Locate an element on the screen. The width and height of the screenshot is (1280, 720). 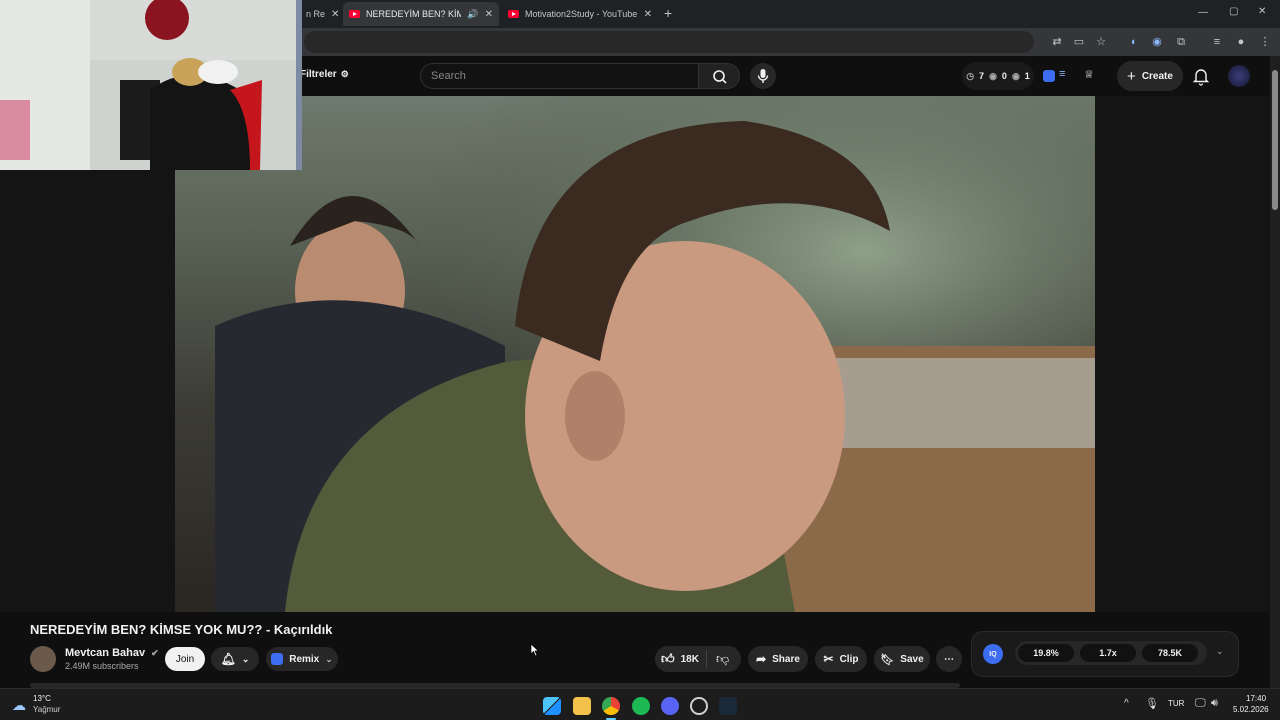
stats-widget: ◷ 7 ◉ 0 ◉ 1 is located at coordinates (998, 76).